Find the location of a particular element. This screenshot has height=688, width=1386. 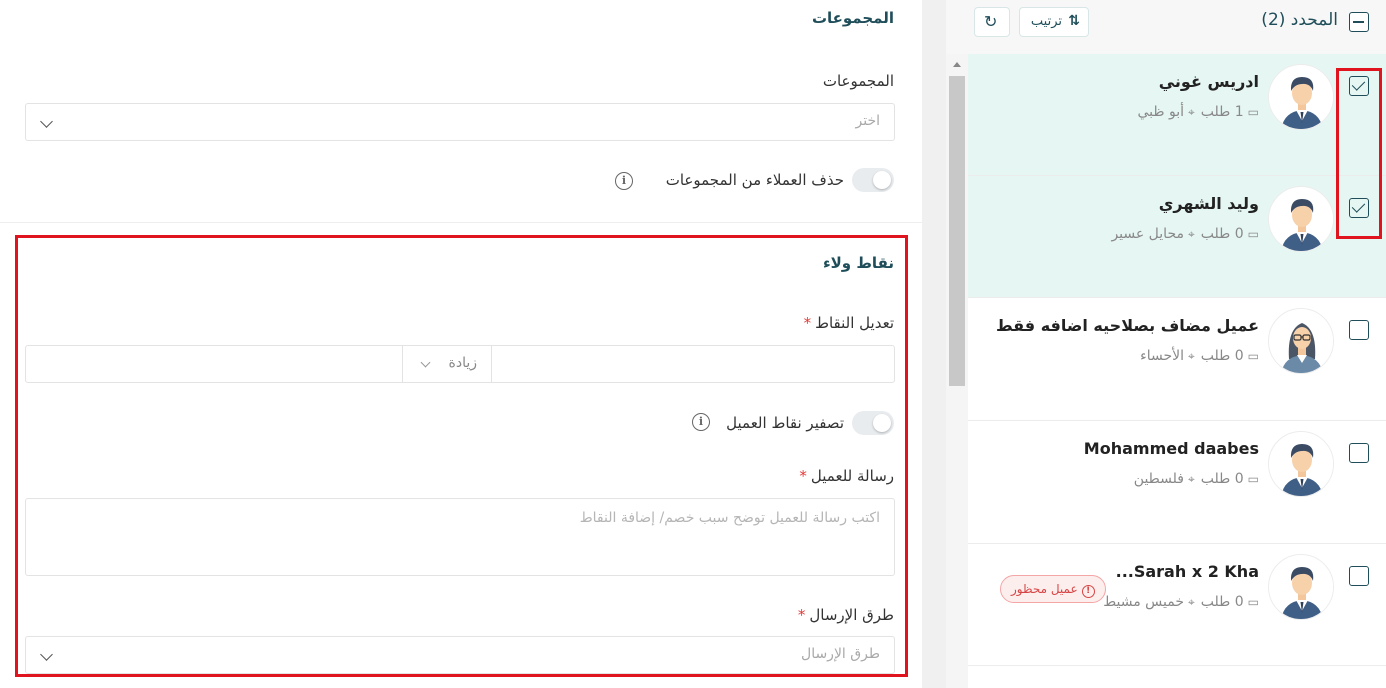

adjust-points-label: تعديل النقاط* is located at coordinates (849, 323).